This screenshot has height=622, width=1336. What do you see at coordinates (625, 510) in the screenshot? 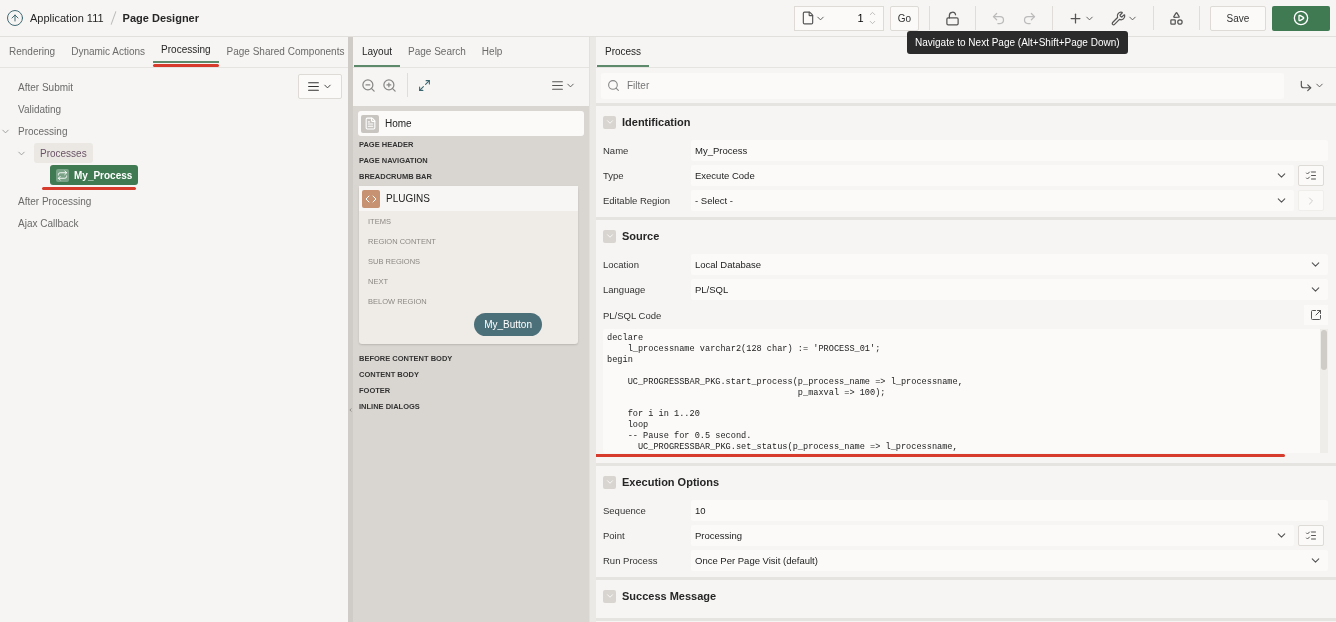
I see `field-label: Sequence` at bounding box center [625, 510].